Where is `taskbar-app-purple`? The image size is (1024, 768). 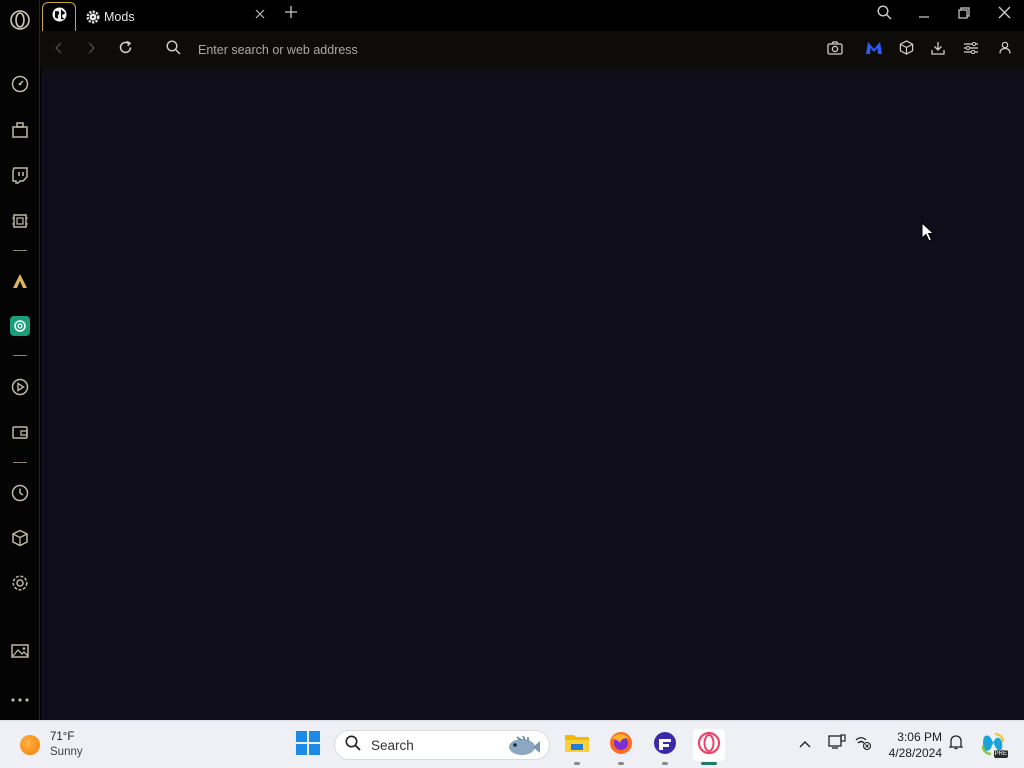
taskbar-app-purple is located at coordinates (665, 747).